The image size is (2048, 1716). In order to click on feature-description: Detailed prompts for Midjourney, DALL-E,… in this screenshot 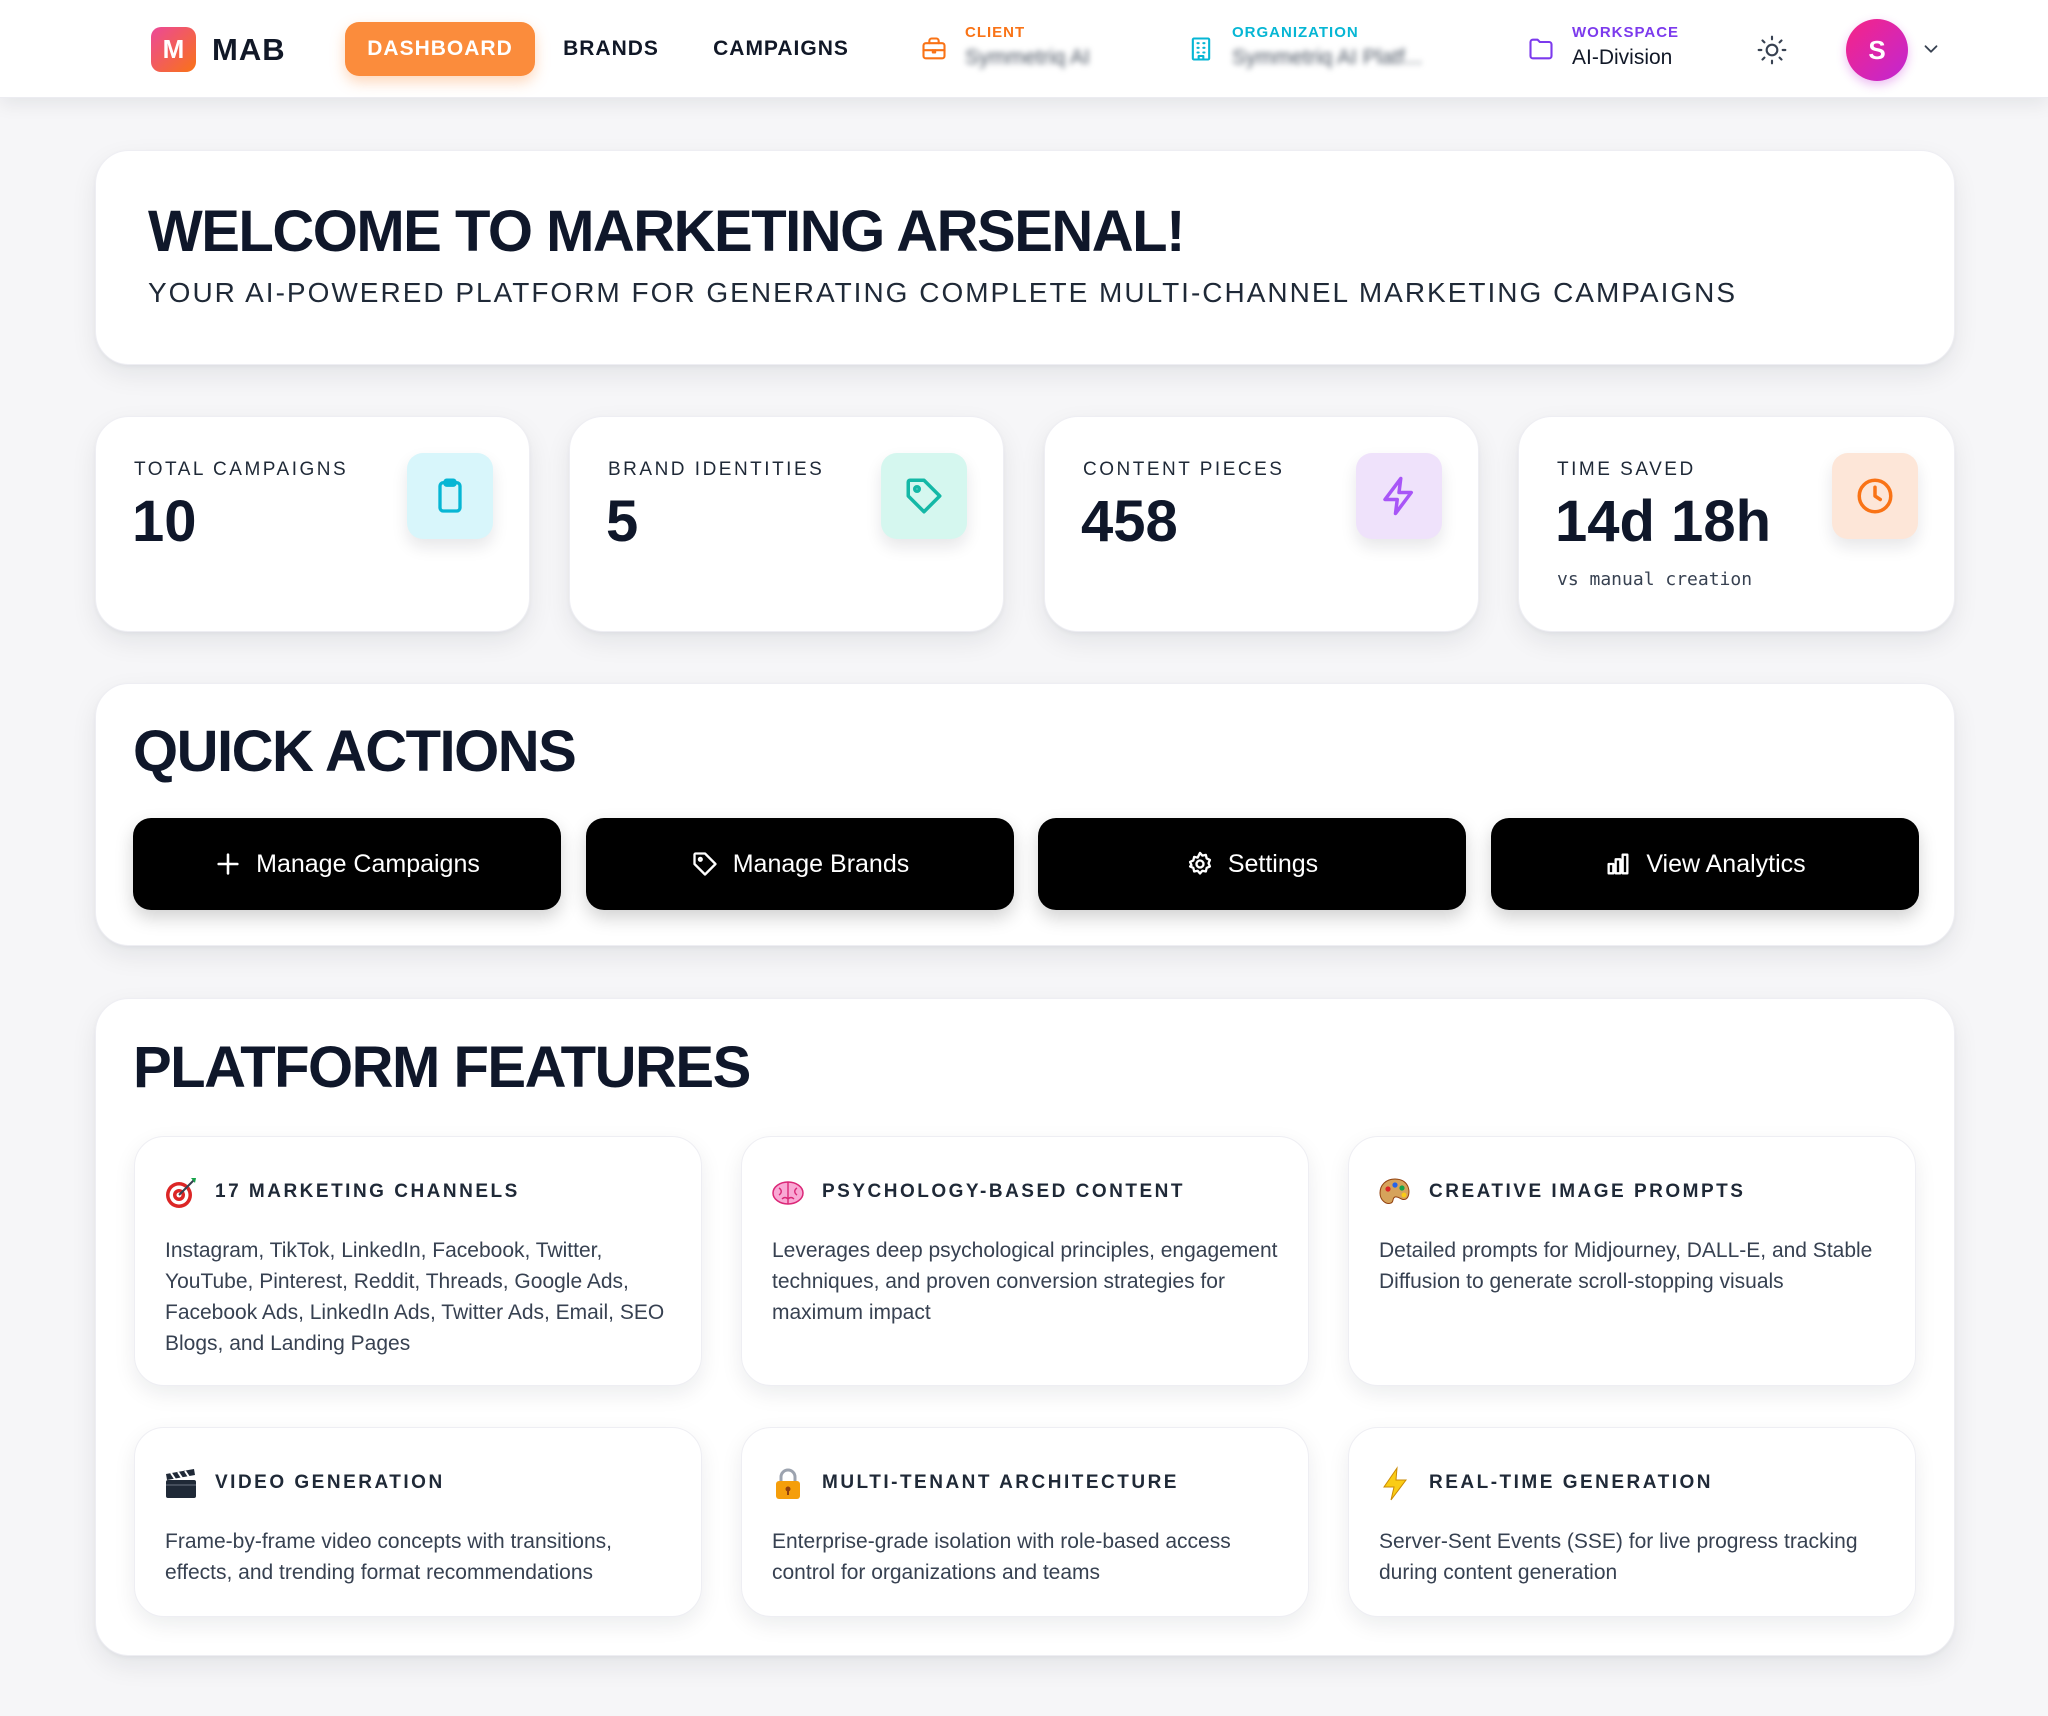, I will do `click(1626, 1266)`.